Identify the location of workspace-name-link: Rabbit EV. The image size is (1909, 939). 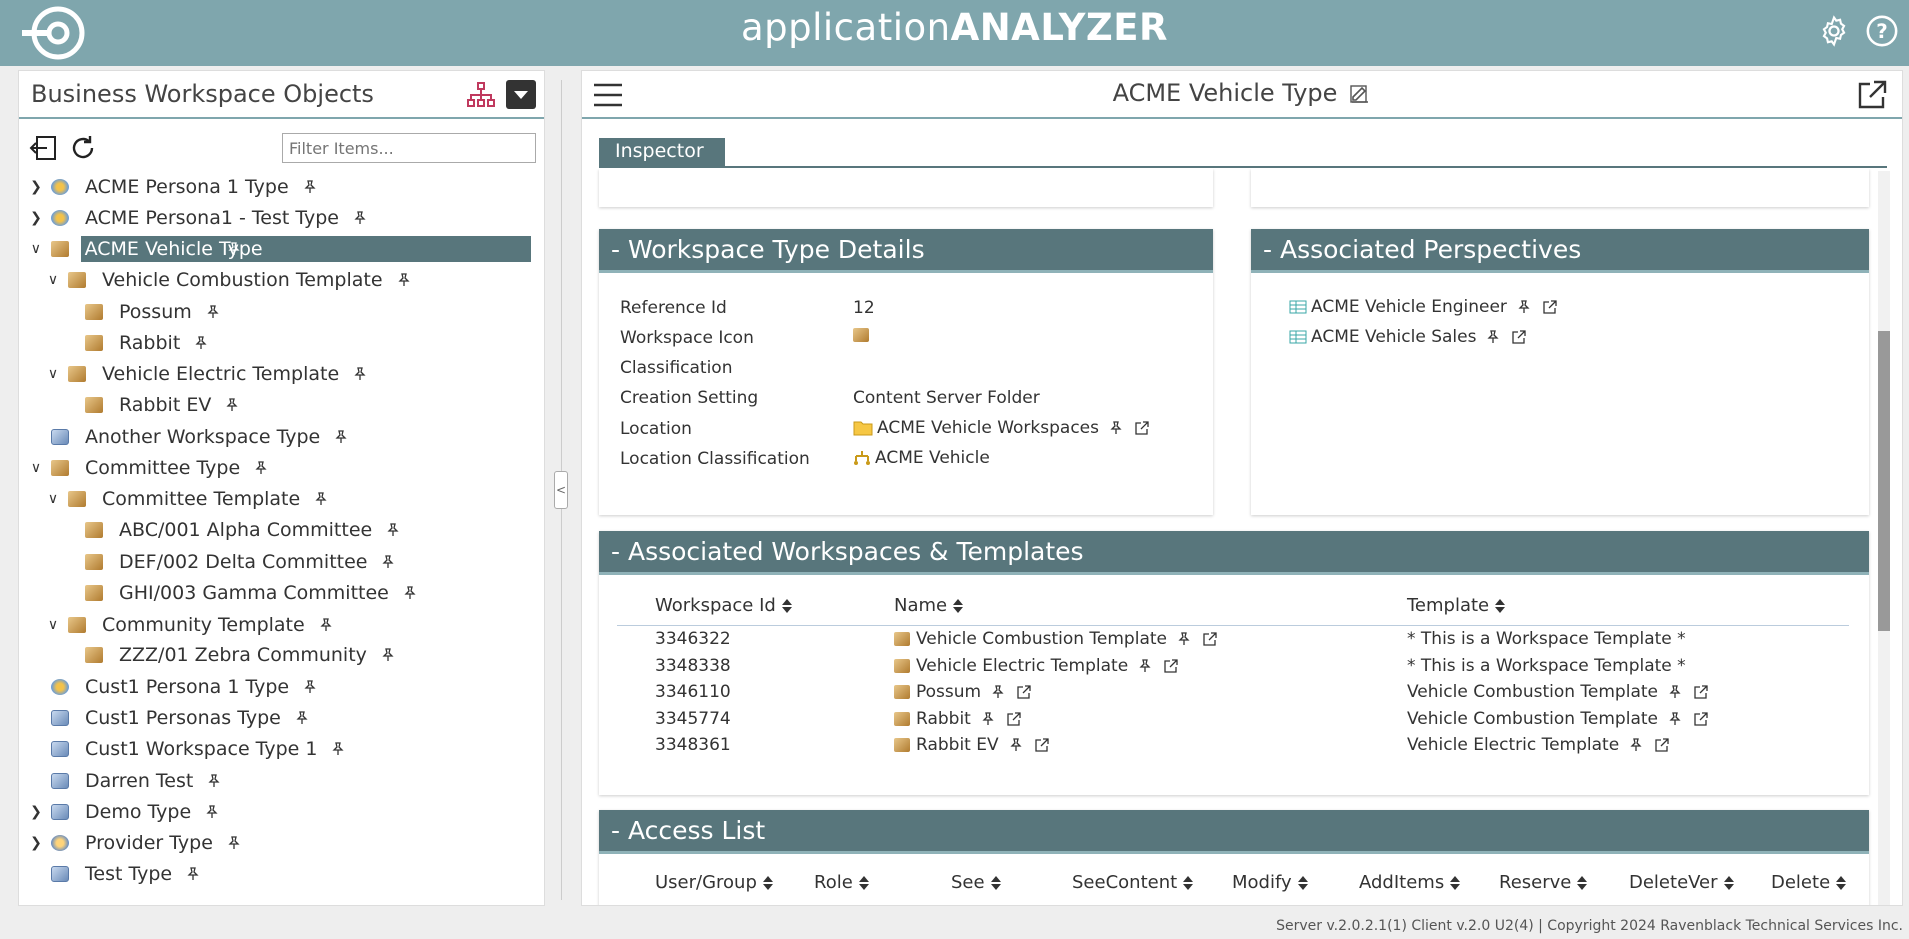
(957, 745).